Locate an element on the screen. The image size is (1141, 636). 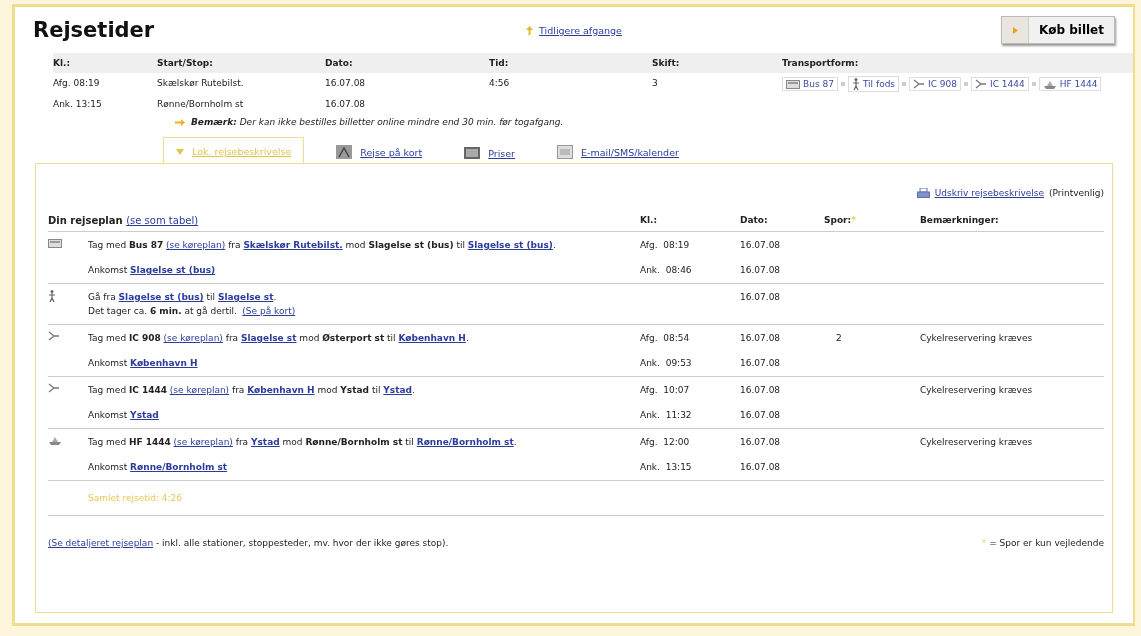
tab: E-mail/SMS/kalender is located at coordinates (618, 151).